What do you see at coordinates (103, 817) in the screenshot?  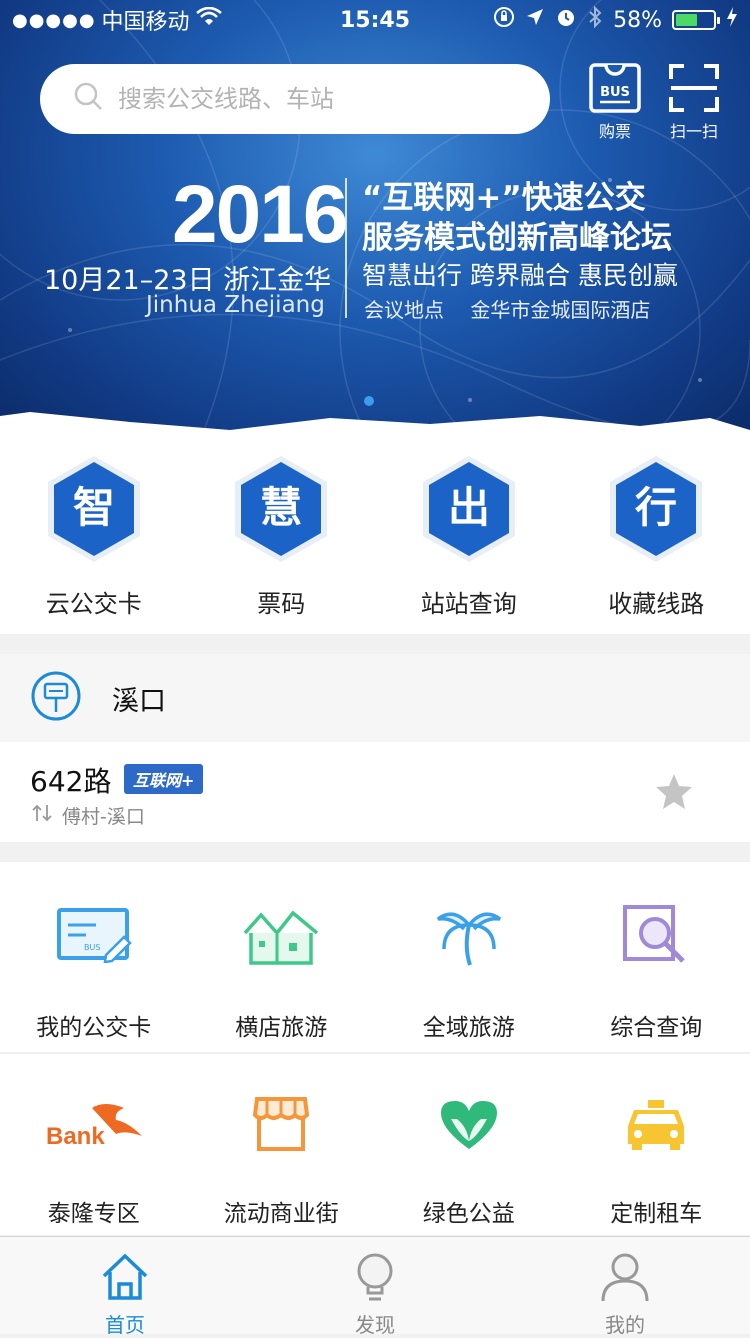 I see `route-direction-text: 傅村-溪口` at bounding box center [103, 817].